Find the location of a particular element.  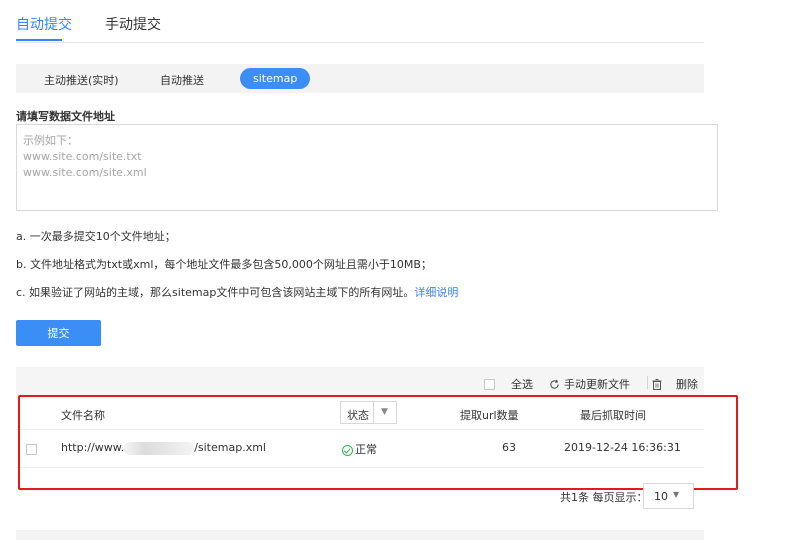

refresh-files-button: 手动更新文件 is located at coordinates (589, 384).